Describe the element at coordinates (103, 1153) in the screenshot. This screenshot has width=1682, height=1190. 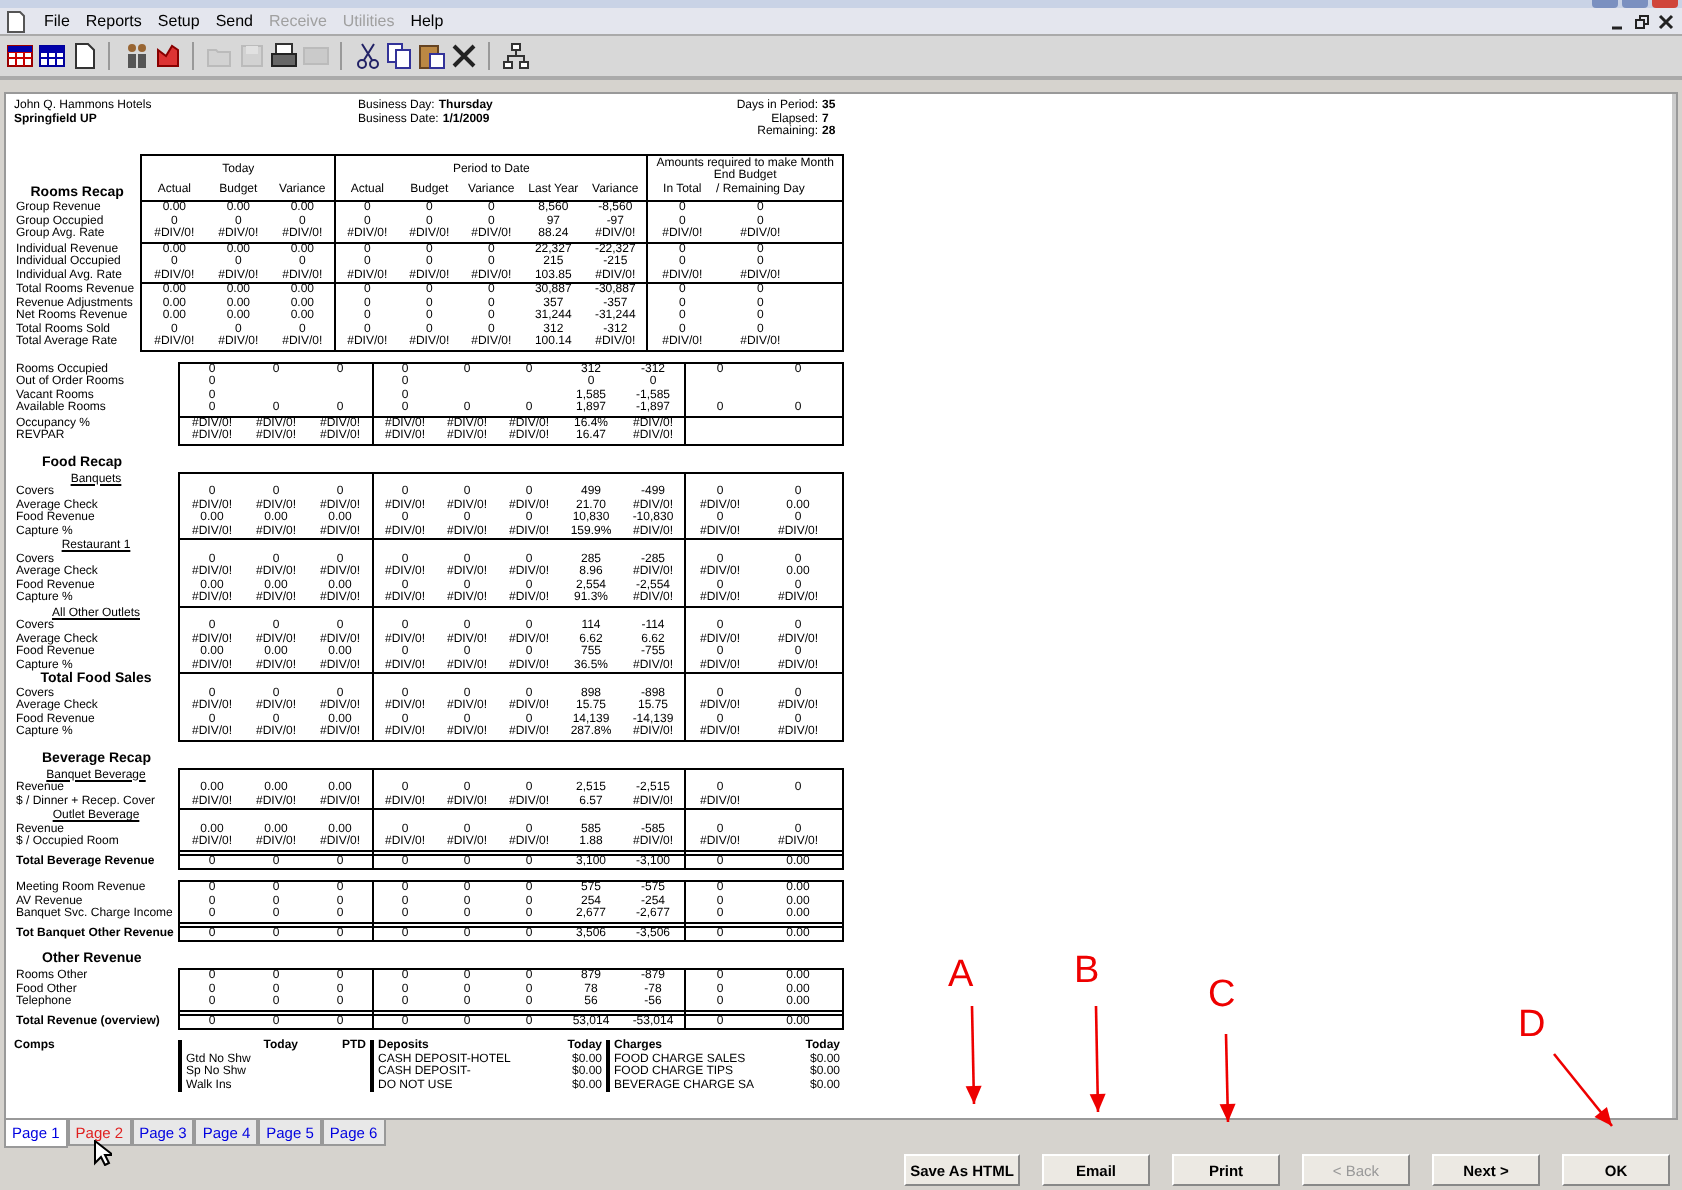
I see `mouse-pointer-icon` at that location.